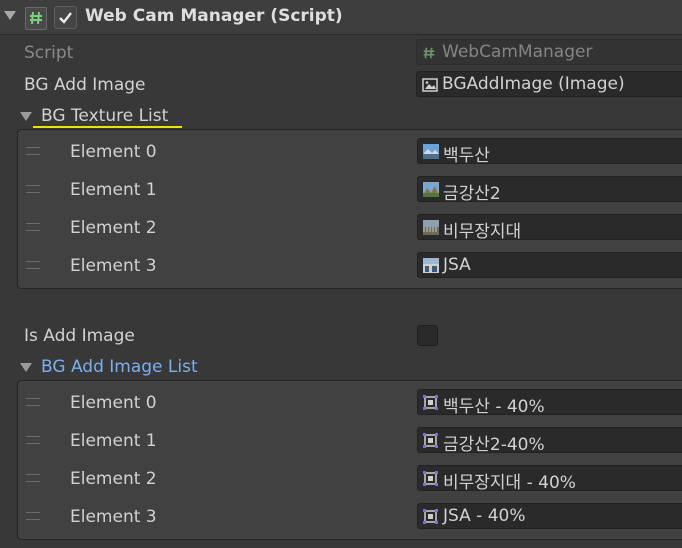 The image size is (682, 548). Describe the element at coordinates (472, 194) in the screenshot. I see `texture-value: 금강산2` at that location.